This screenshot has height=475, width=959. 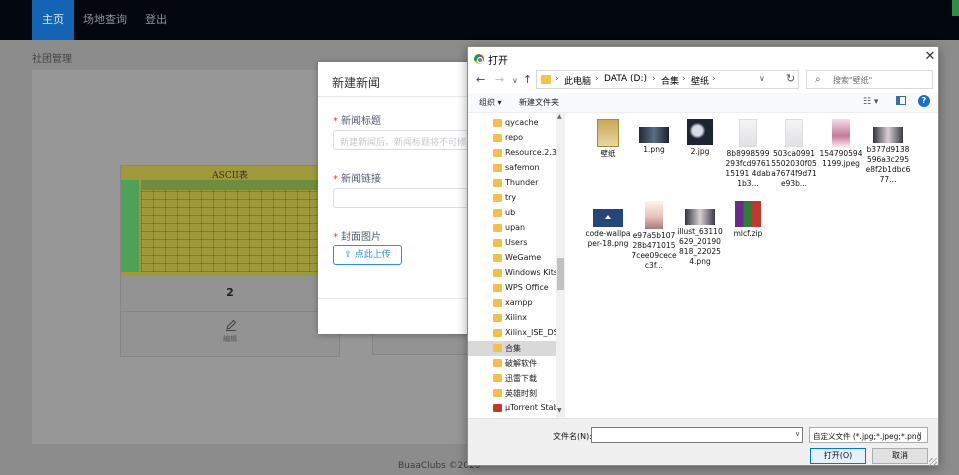 I want to click on close-icon: ✕, so click(x=930, y=56).